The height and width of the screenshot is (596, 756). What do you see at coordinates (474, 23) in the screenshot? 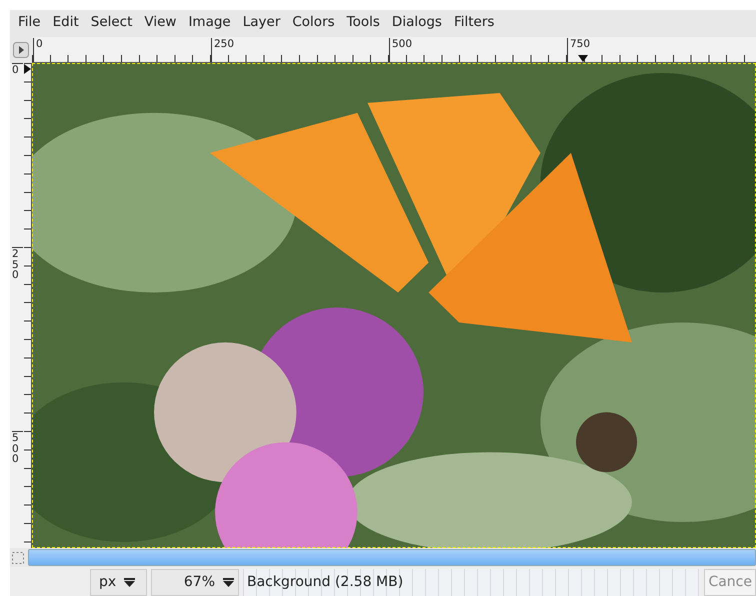
I see `menu-item: Filters` at bounding box center [474, 23].